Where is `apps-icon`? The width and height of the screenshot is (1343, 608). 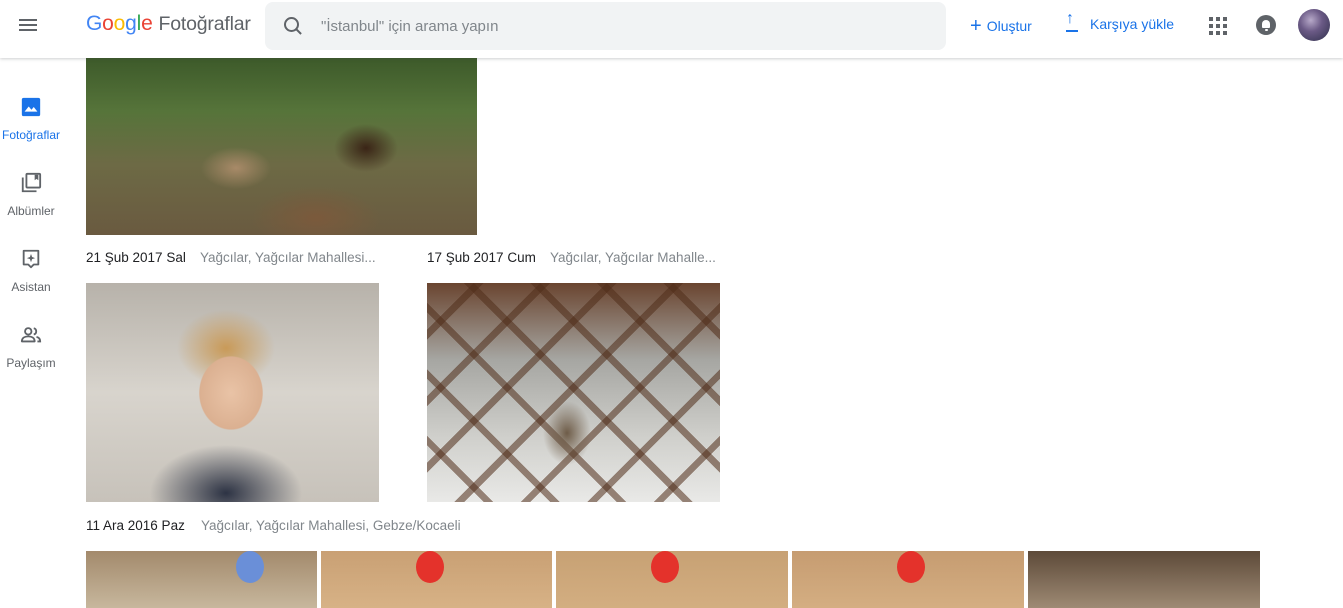 apps-icon is located at coordinates (1218, 26).